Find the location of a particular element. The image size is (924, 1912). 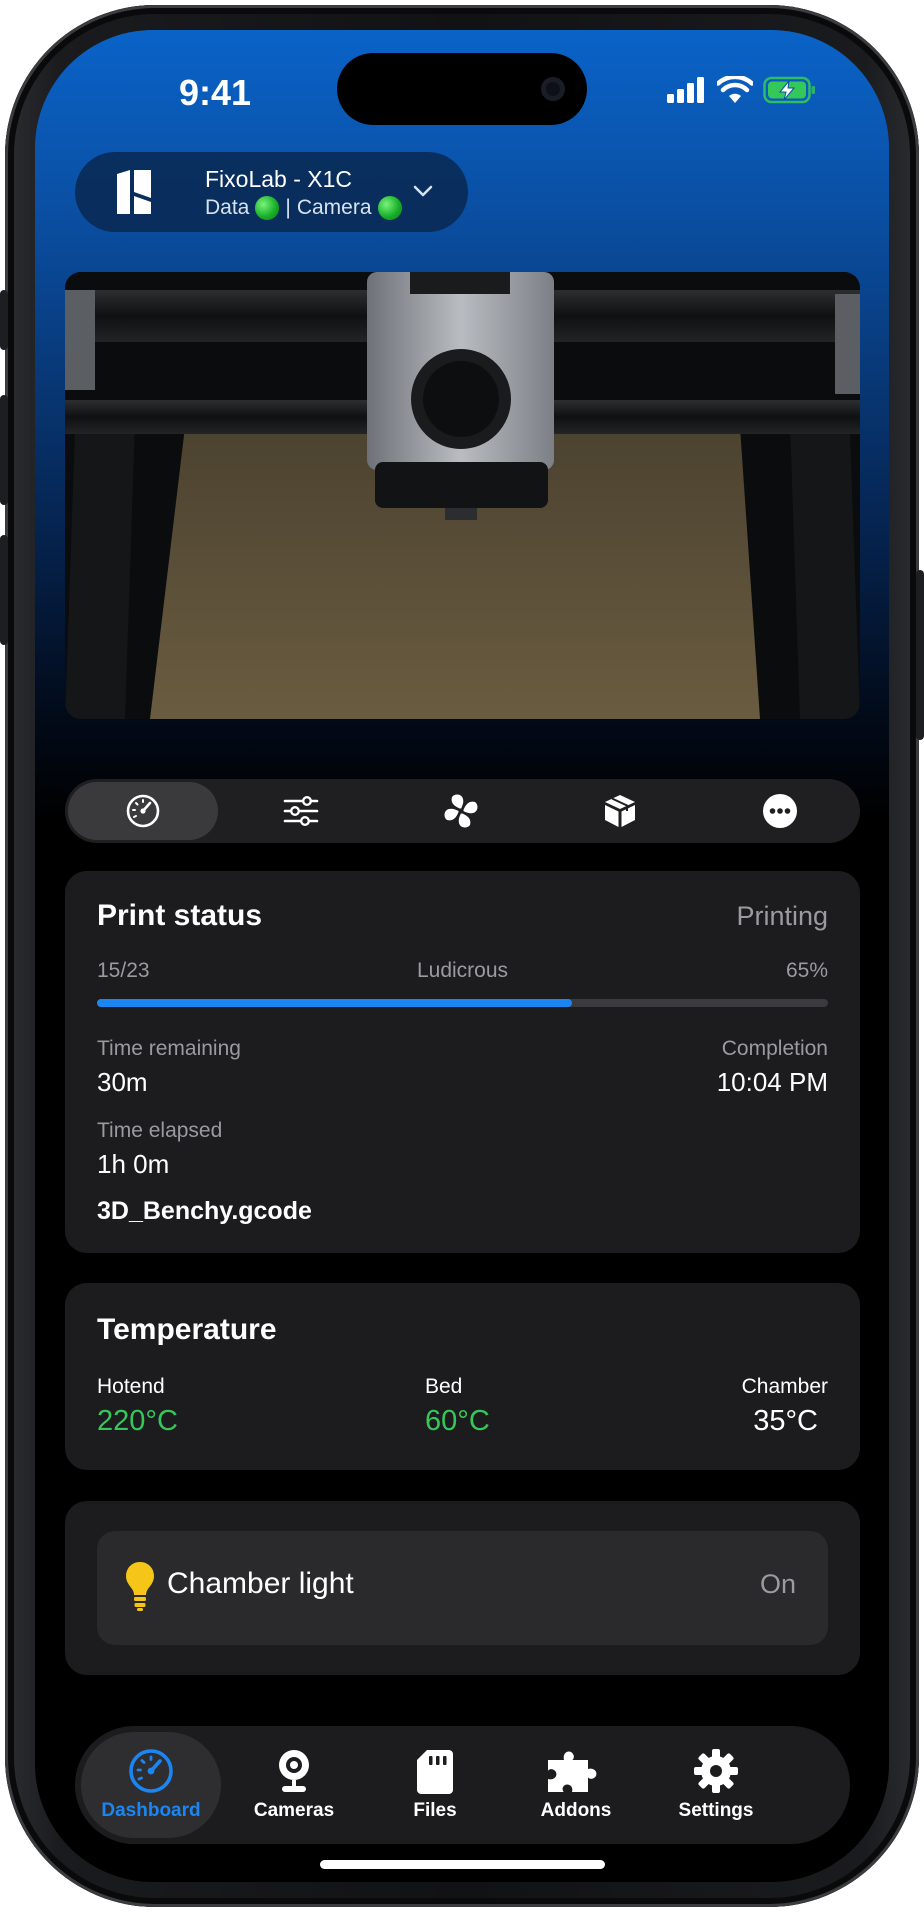

chamber-label: Chamber is located at coordinates (784, 1386).